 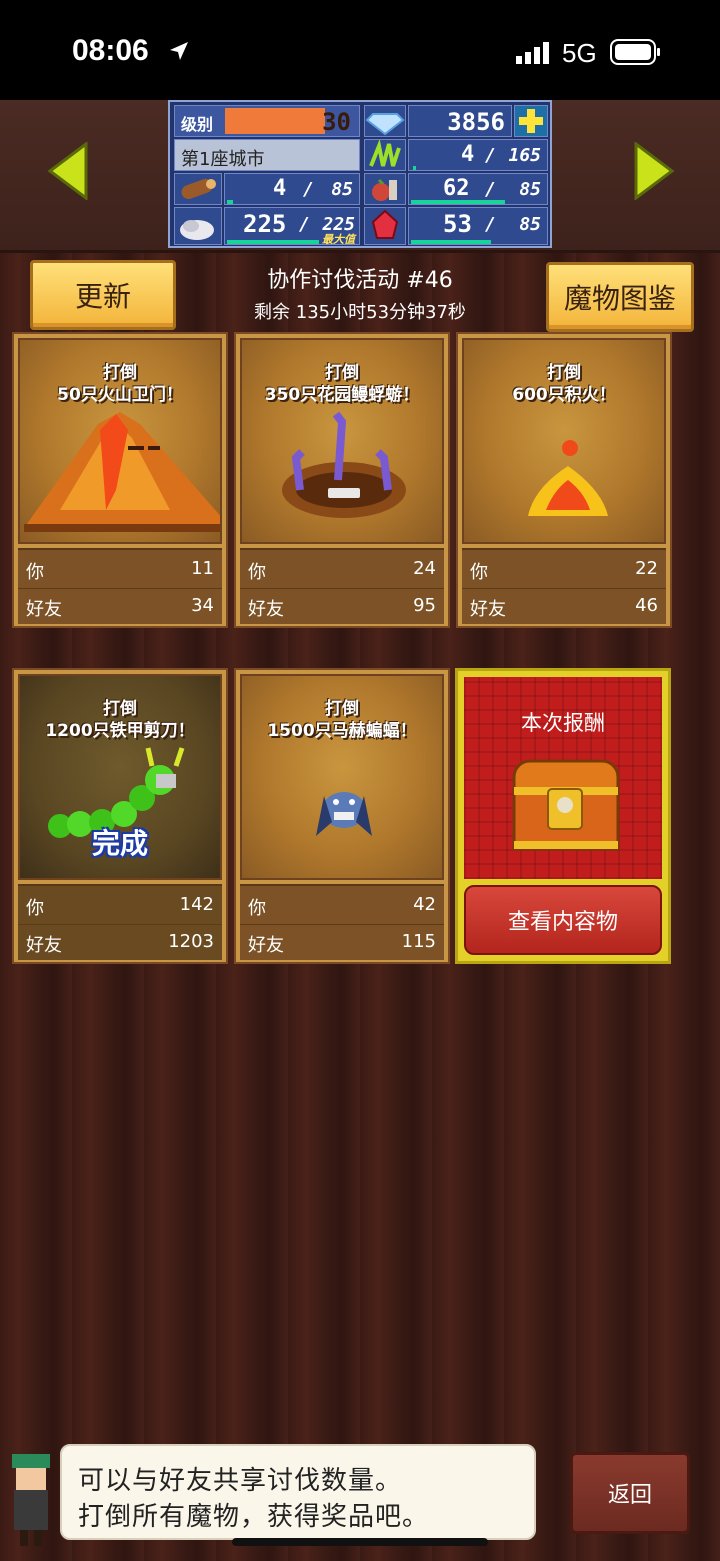 I want to click on quest-card-fire: 打倒 600只积火！ 你 22 好友 46, so click(x=564, y=480).